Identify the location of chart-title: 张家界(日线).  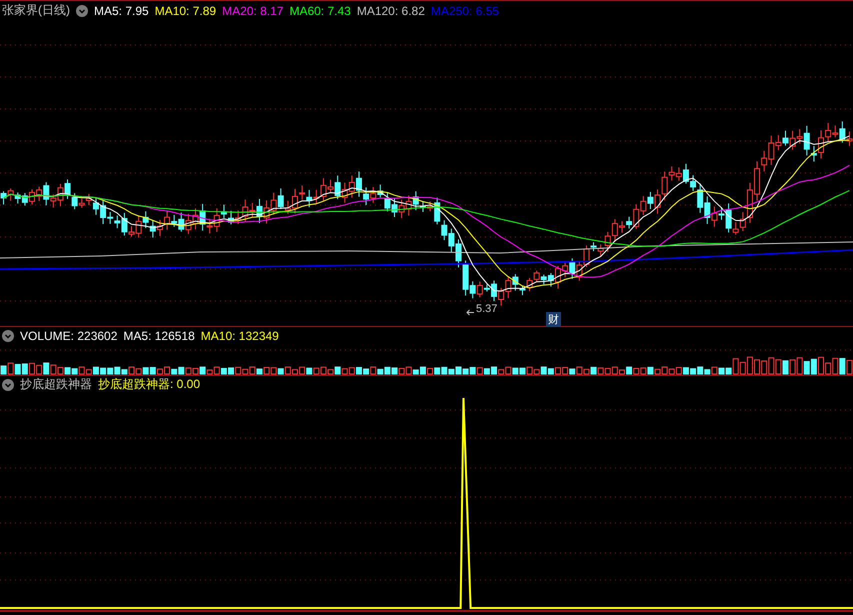
(36, 10).